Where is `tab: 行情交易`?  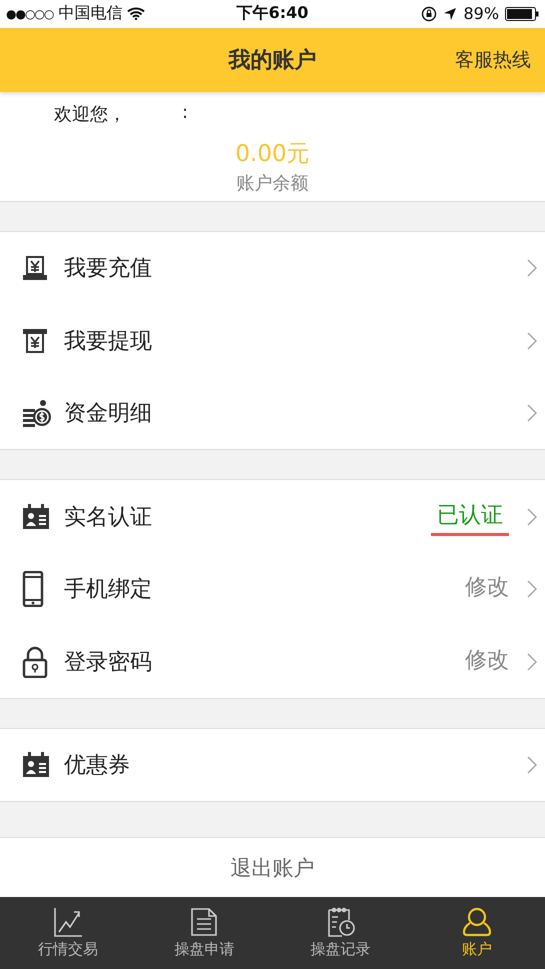 tab: 行情交易 is located at coordinates (68, 932).